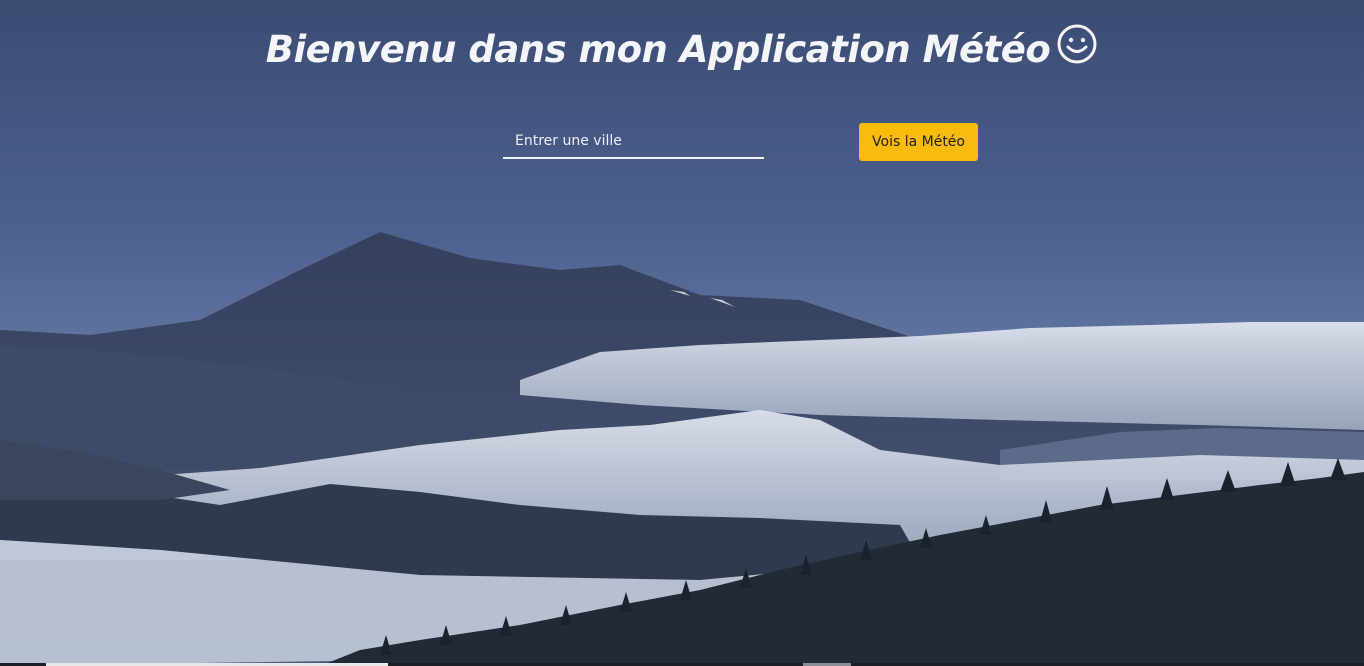 The height and width of the screenshot is (666, 1364). What do you see at coordinates (633, 141) in the screenshot?
I see `city-search-input` at bounding box center [633, 141].